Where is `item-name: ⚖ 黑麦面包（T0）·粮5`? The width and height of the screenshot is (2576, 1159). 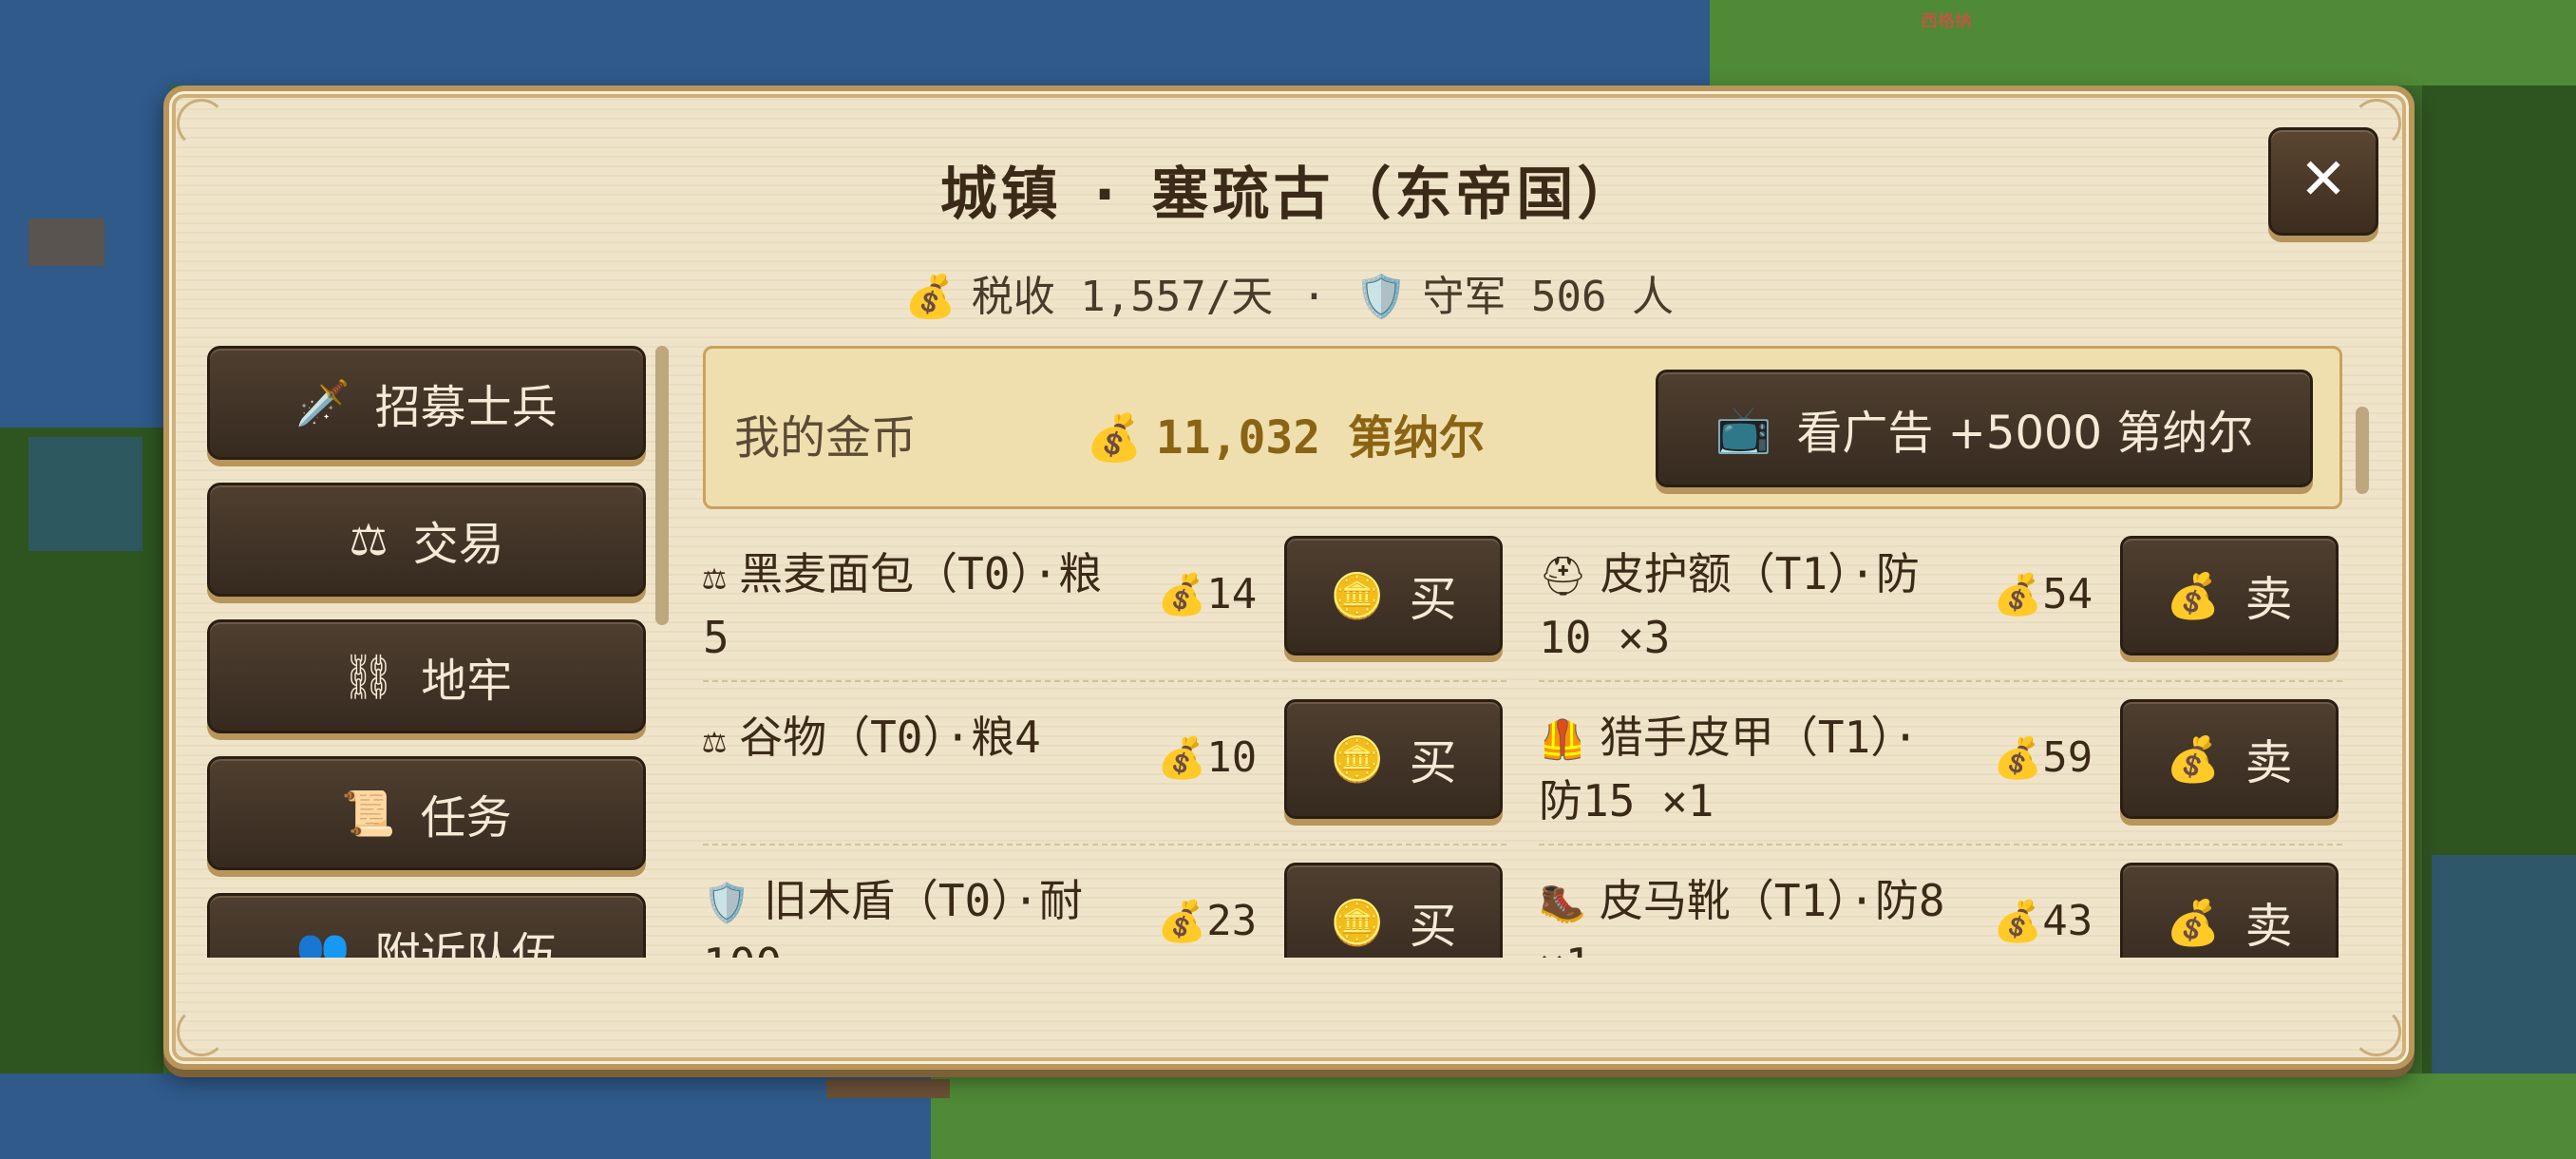
item-name: ⚖ 黑麦面包（T0）·粮5 is located at coordinates (912, 605).